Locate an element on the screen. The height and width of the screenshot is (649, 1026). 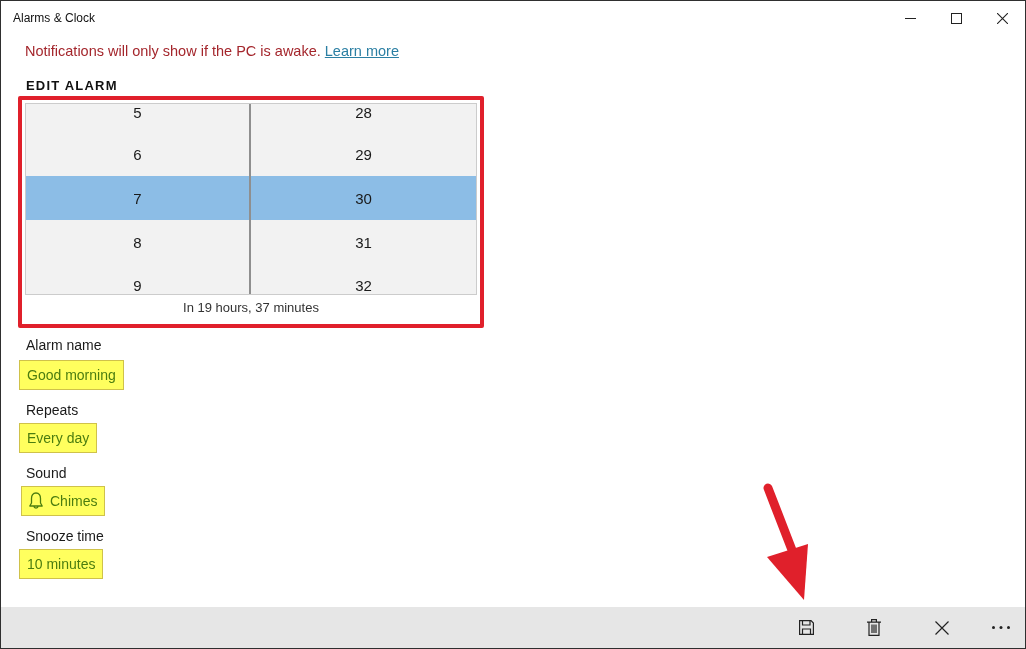
sound-dropdown: Chimes is located at coordinates (63, 501).